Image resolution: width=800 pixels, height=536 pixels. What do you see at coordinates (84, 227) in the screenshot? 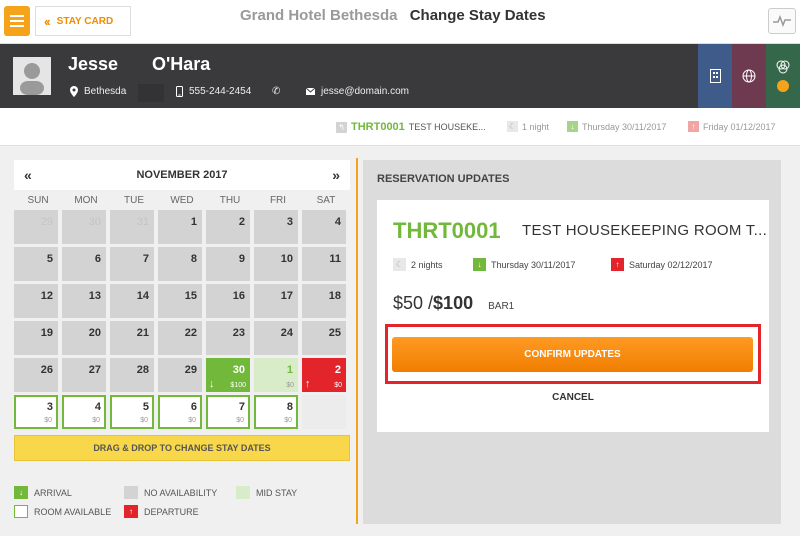
I see `calendar-day: 30` at bounding box center [84, 227].